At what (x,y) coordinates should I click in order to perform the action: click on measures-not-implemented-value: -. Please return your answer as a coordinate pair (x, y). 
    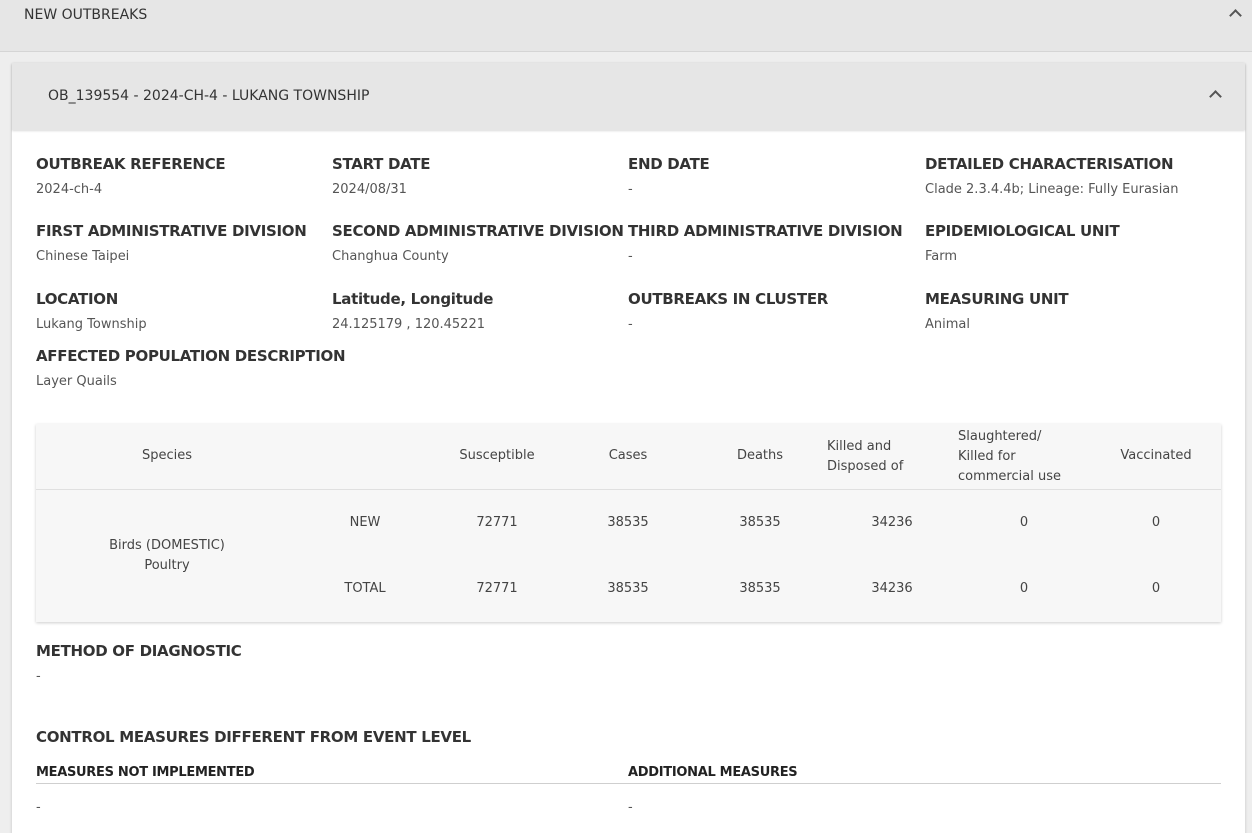
    Looking at the image, I should click on (38, 807).